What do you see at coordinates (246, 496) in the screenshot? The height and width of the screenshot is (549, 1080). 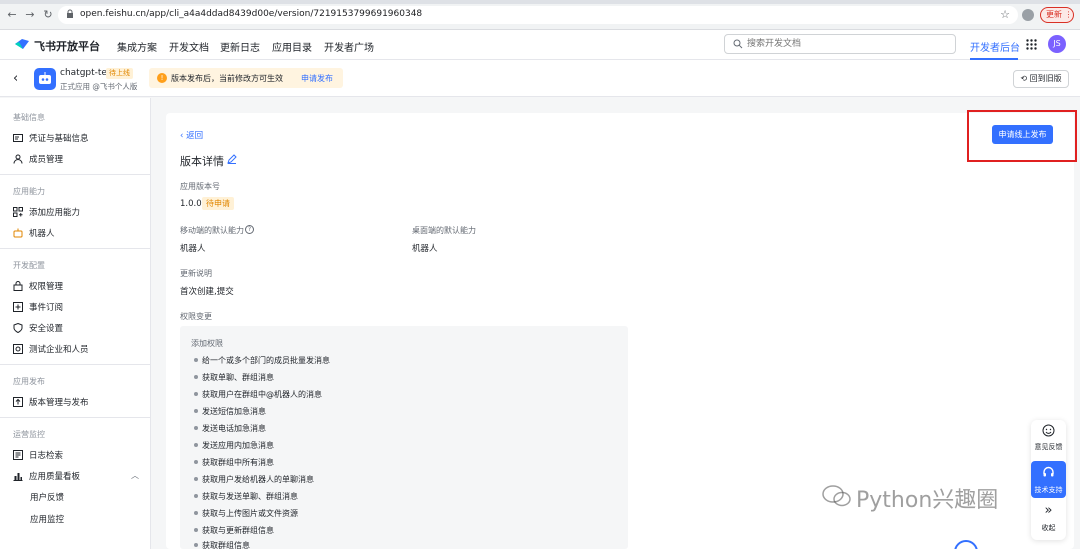 I see `list-item: 获取与发送单聊、群组消息` at bounding box center [246, 496].